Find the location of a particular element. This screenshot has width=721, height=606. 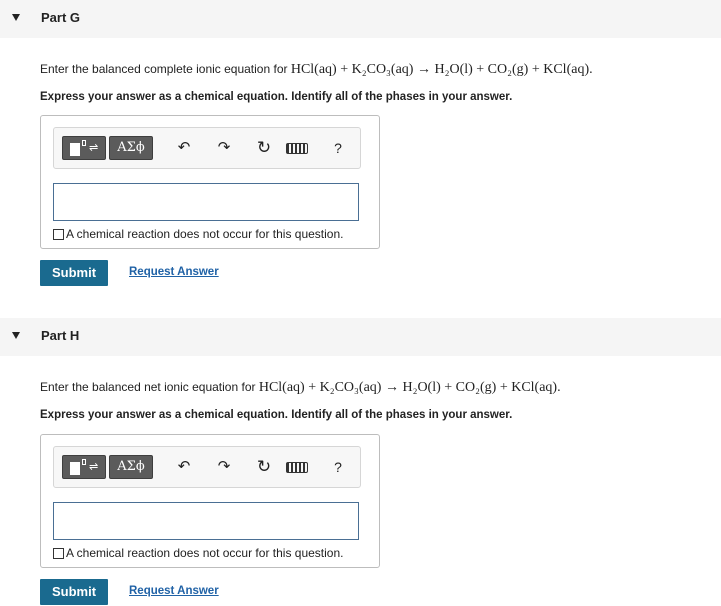

part-h-header: Part H is located at coordinates (360, 337).